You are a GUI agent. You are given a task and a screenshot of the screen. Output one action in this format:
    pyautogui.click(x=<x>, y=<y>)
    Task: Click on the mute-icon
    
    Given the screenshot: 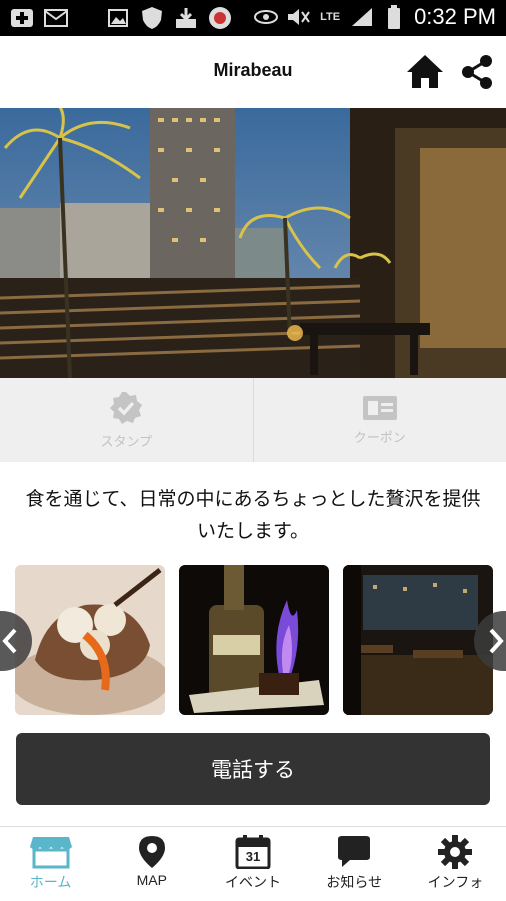 What is the action you would take?
    pyautogui.click(x=298, y=17)
    